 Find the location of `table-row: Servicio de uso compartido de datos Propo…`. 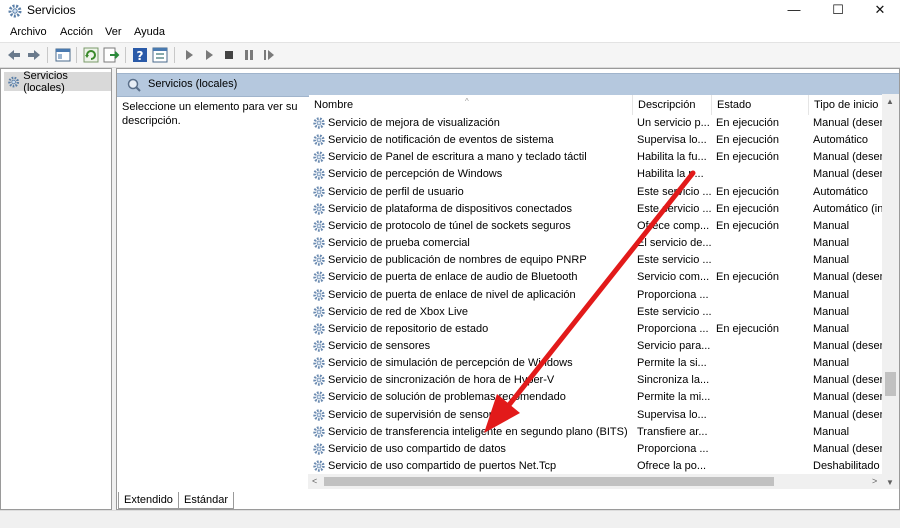

table-row: Servicio de uso compartido de datos Propo… is located at coordinates (604, 449).